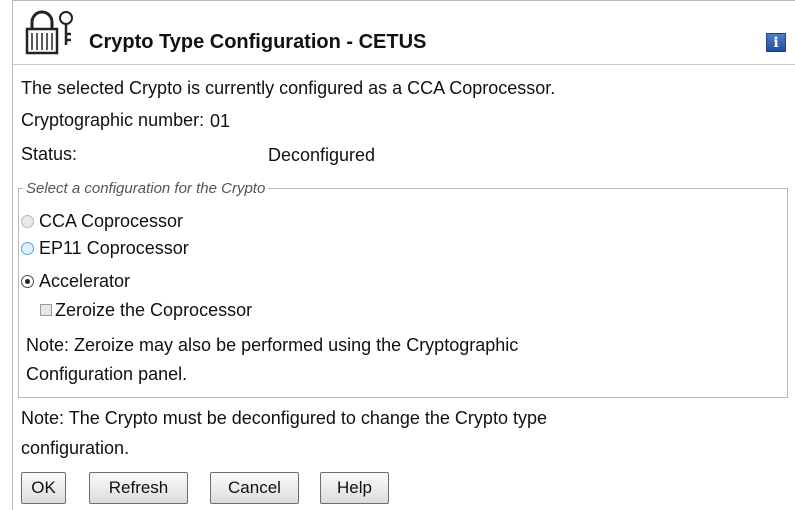 The height and width of the screenshot is (510, 795). What do you see at coordinates (49, 32) in the screenshot?
I see `lock-key-icon` at bounding box center [49, 32].